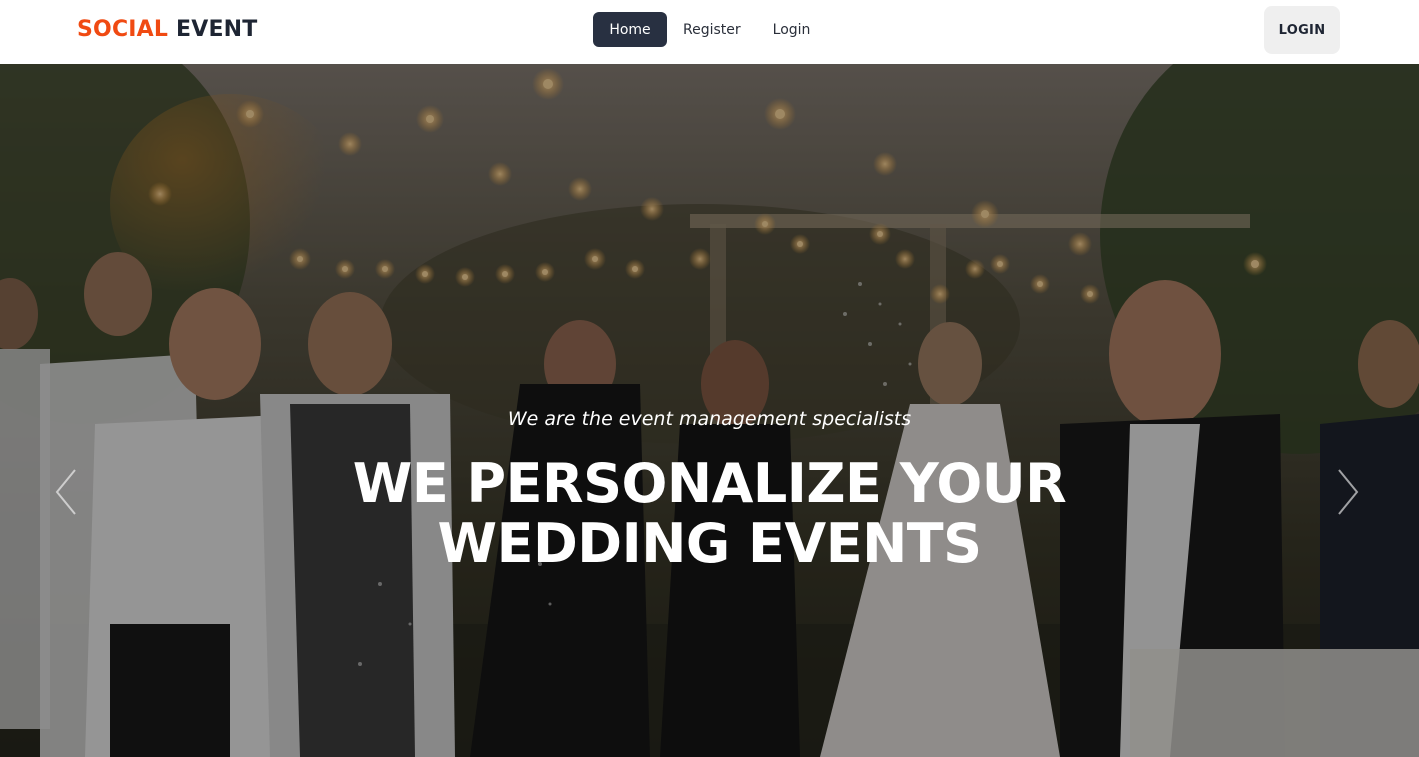  What do you see at coordinates (709, 419) in the screenshot?
I see `hero-subtitle: We are the event management specialists` at bounding box center [709, 419].